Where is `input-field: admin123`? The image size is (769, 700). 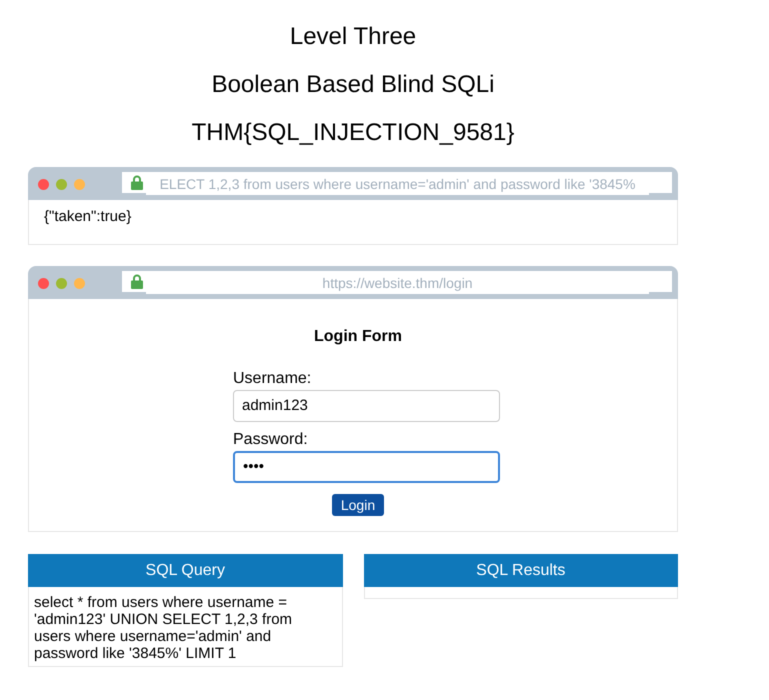
input-field: admin123 is located at coordinates (366, 406).